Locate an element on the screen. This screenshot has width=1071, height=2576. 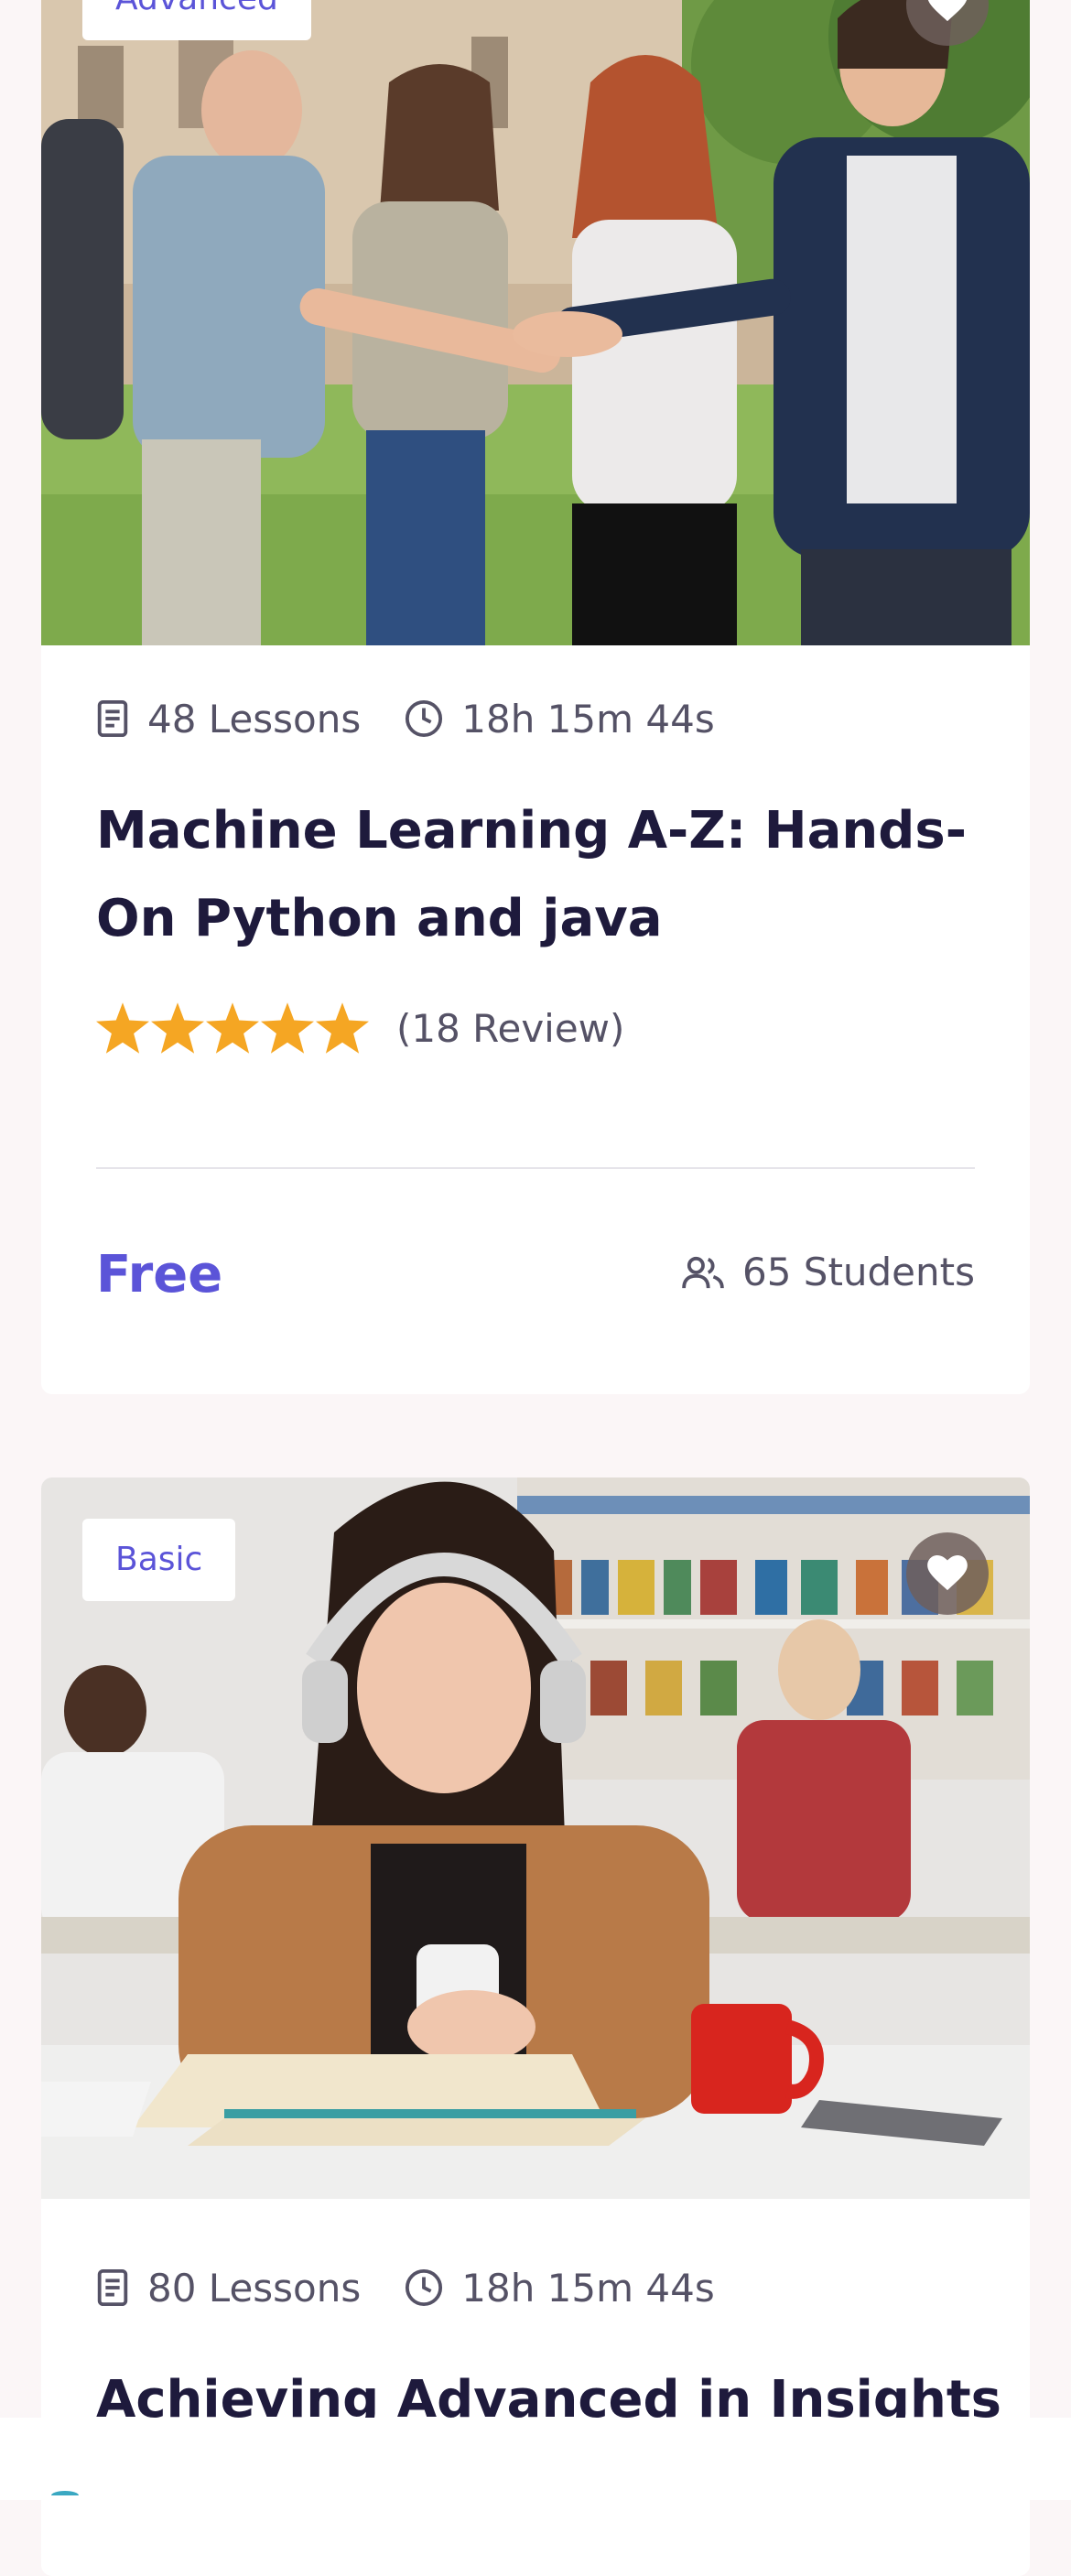
favorite-button is located at coordinates (947, 1574).